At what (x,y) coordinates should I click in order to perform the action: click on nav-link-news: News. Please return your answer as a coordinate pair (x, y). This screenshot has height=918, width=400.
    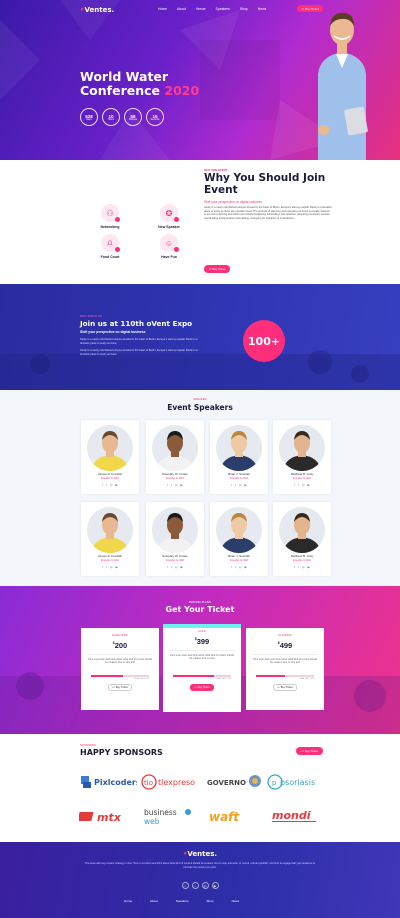
    Looking at the image, I should click on (262, 9).